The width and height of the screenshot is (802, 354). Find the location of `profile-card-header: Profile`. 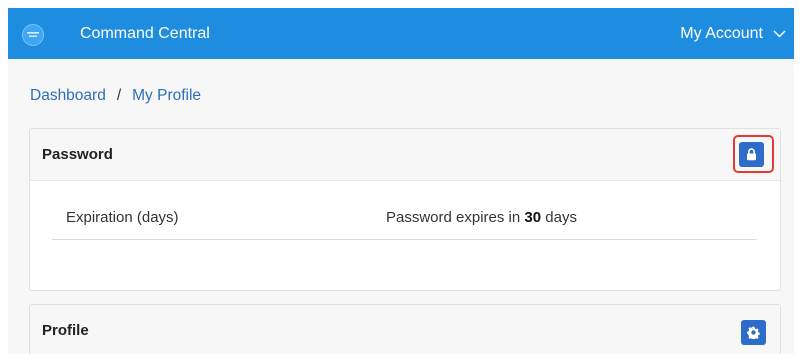

profile-card-header: Profile is located at coordinates (405, 329).